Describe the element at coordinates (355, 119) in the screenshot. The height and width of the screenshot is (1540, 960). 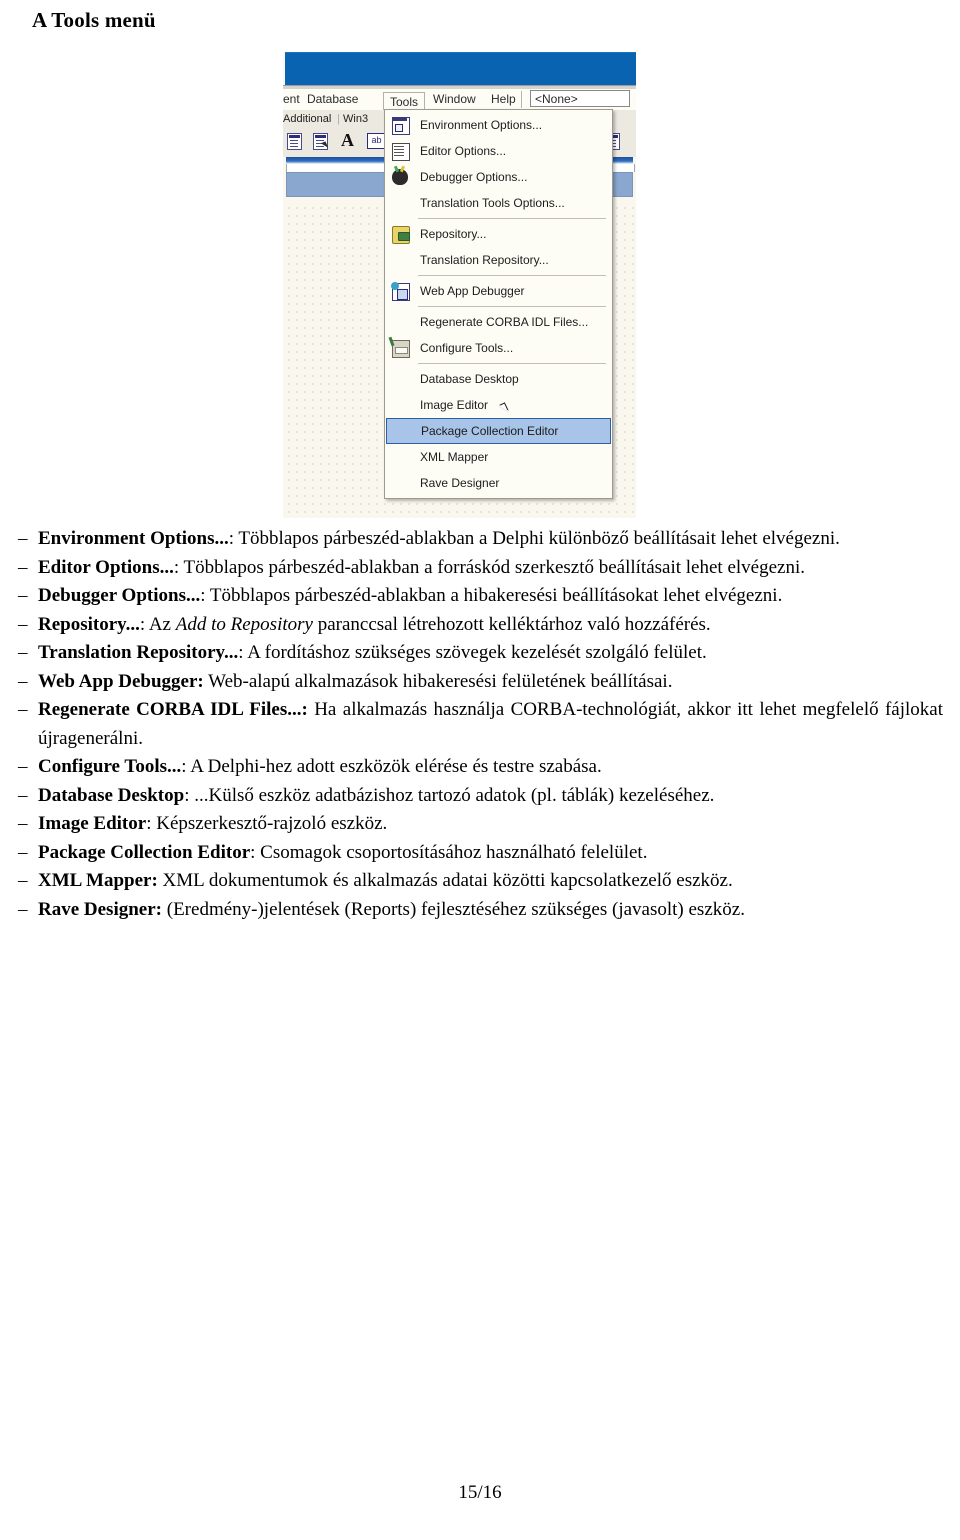
I see `palette-tab-win3: Win3` at that location.